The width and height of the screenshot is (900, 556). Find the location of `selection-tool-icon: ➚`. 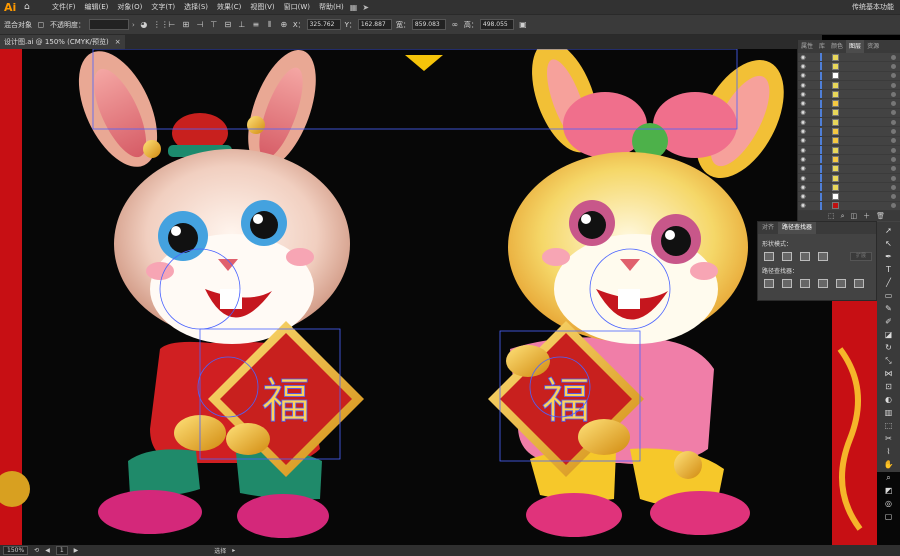

selection-tool-icon: ➚ is located at coordinates (888, 231).